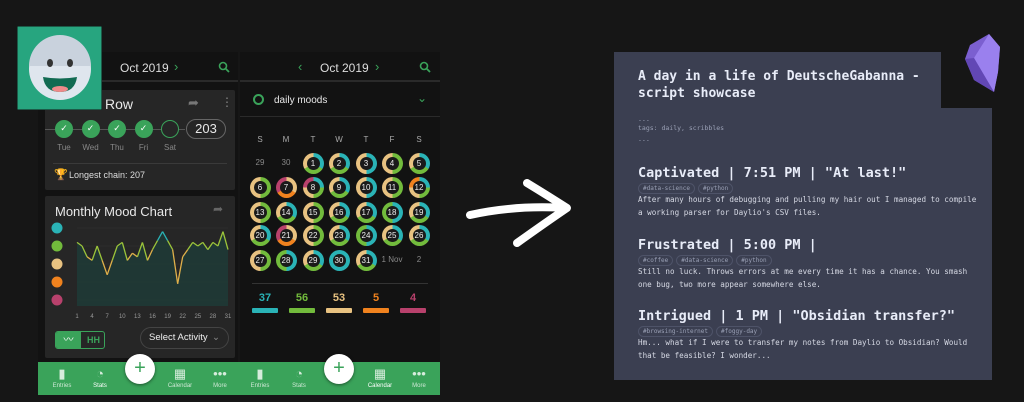  What do you see at coordinates (340, 100) in the screenshot?
I see `mood-filter-dropdown: daily moods ⌄` at bounding box center [340, 100].